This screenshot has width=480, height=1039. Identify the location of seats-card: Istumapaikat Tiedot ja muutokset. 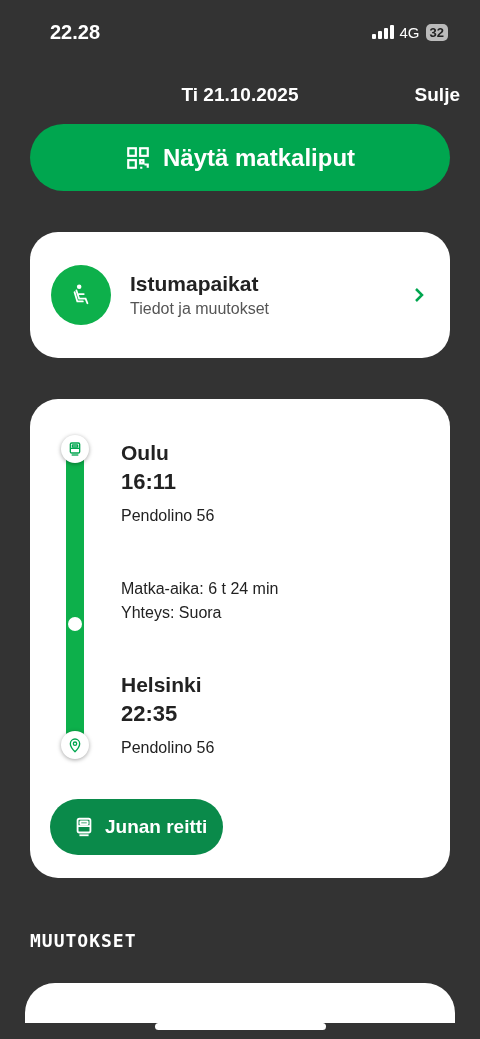
(240, 295).